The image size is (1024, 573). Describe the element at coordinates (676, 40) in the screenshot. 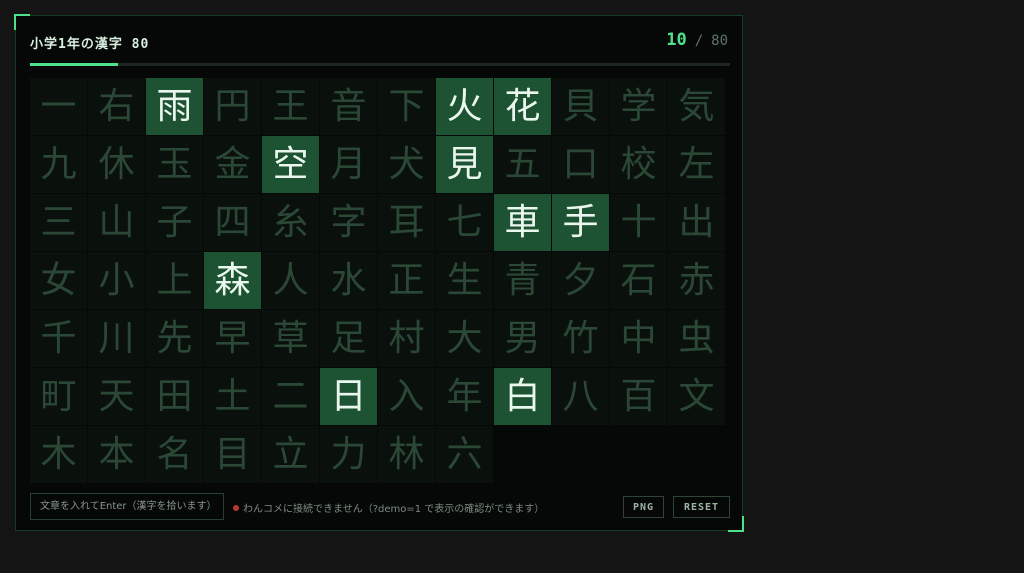

I see `found-count: 10` at that location.